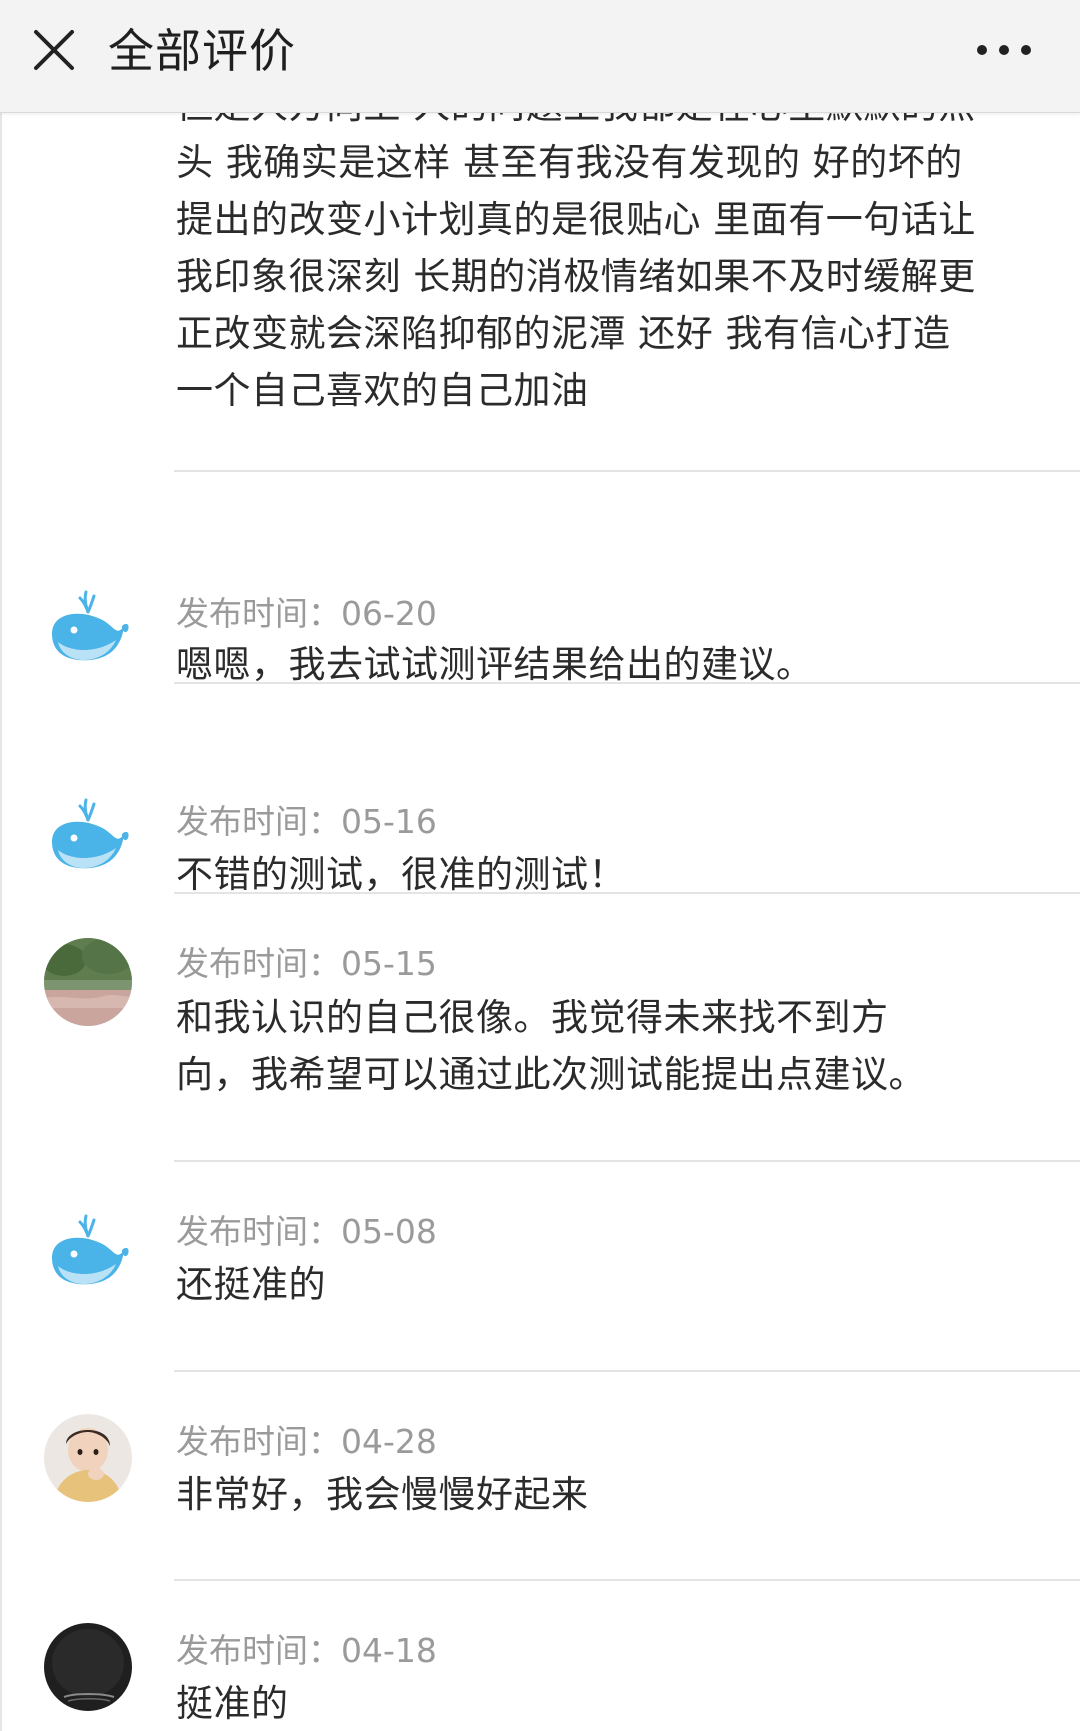 This screenshot has width=1080, height=1731. I want to click on publish-time: 发布时间：04-18, so click(306, 1651).